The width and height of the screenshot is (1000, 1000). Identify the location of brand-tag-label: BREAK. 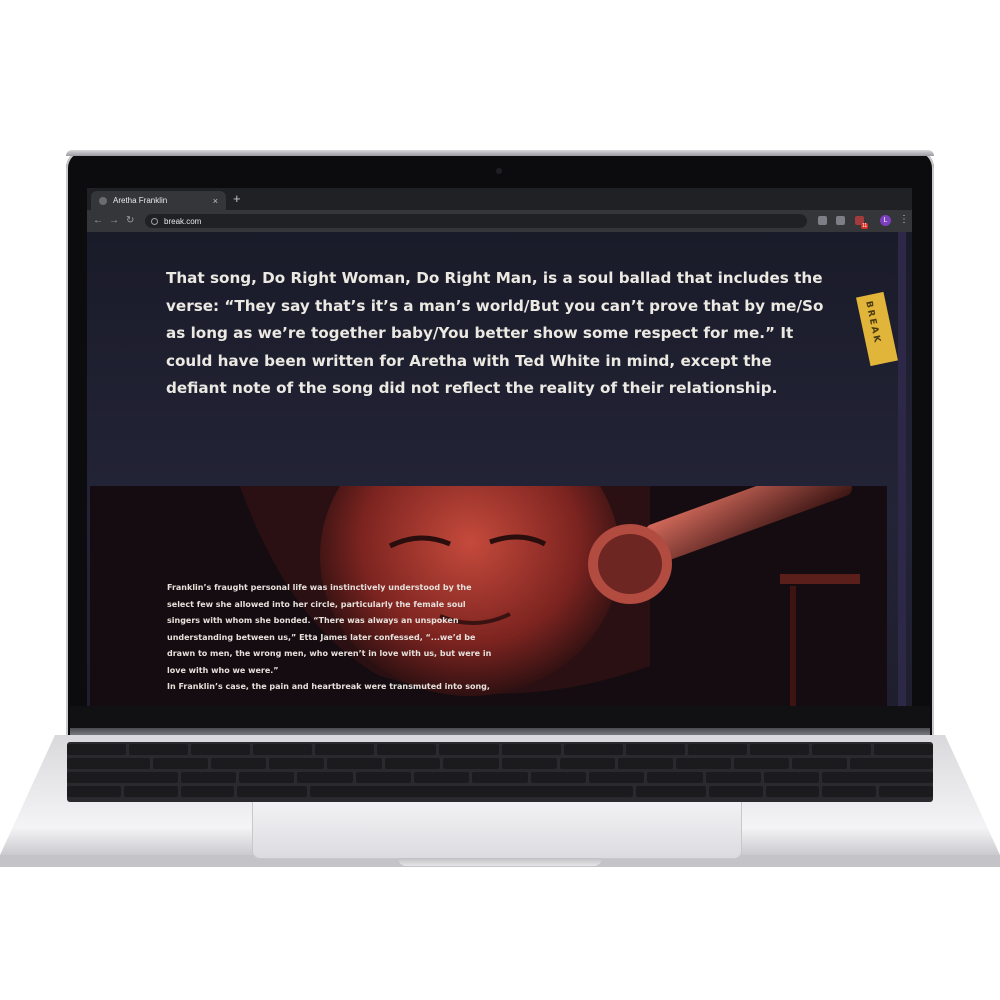
(873, 323).